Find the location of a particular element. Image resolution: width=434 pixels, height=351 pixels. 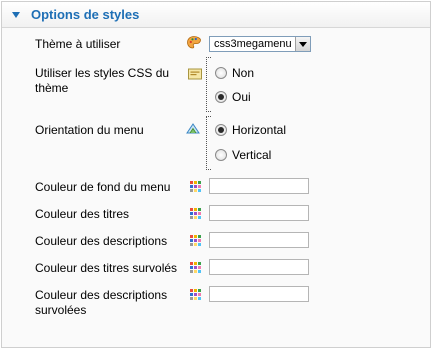

color-label-titles: Couleur des titres is located at coordinates (82, 214).